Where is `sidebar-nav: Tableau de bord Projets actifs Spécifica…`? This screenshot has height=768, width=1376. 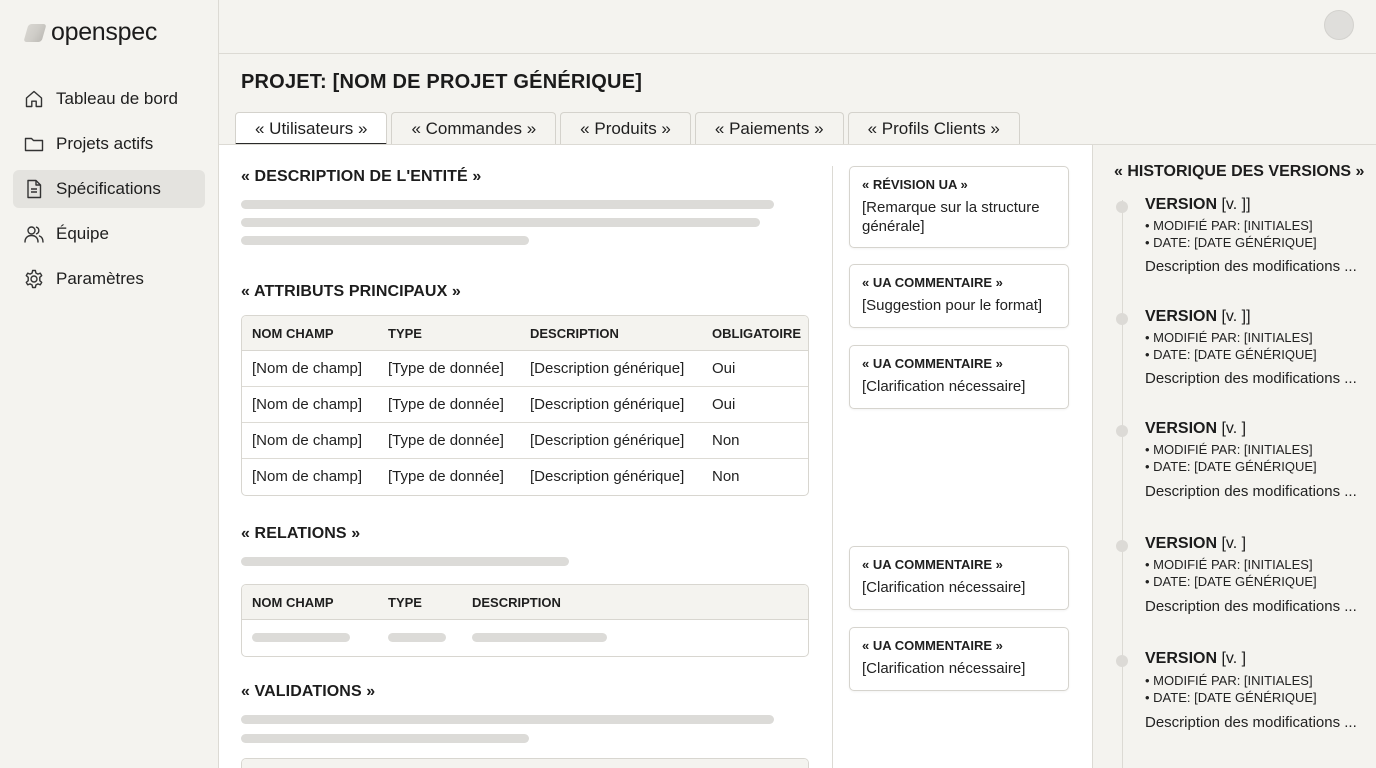 sidebar-nav: Tableau de bord Projets actifs Spécifica… is located at coordinates (109, 192).